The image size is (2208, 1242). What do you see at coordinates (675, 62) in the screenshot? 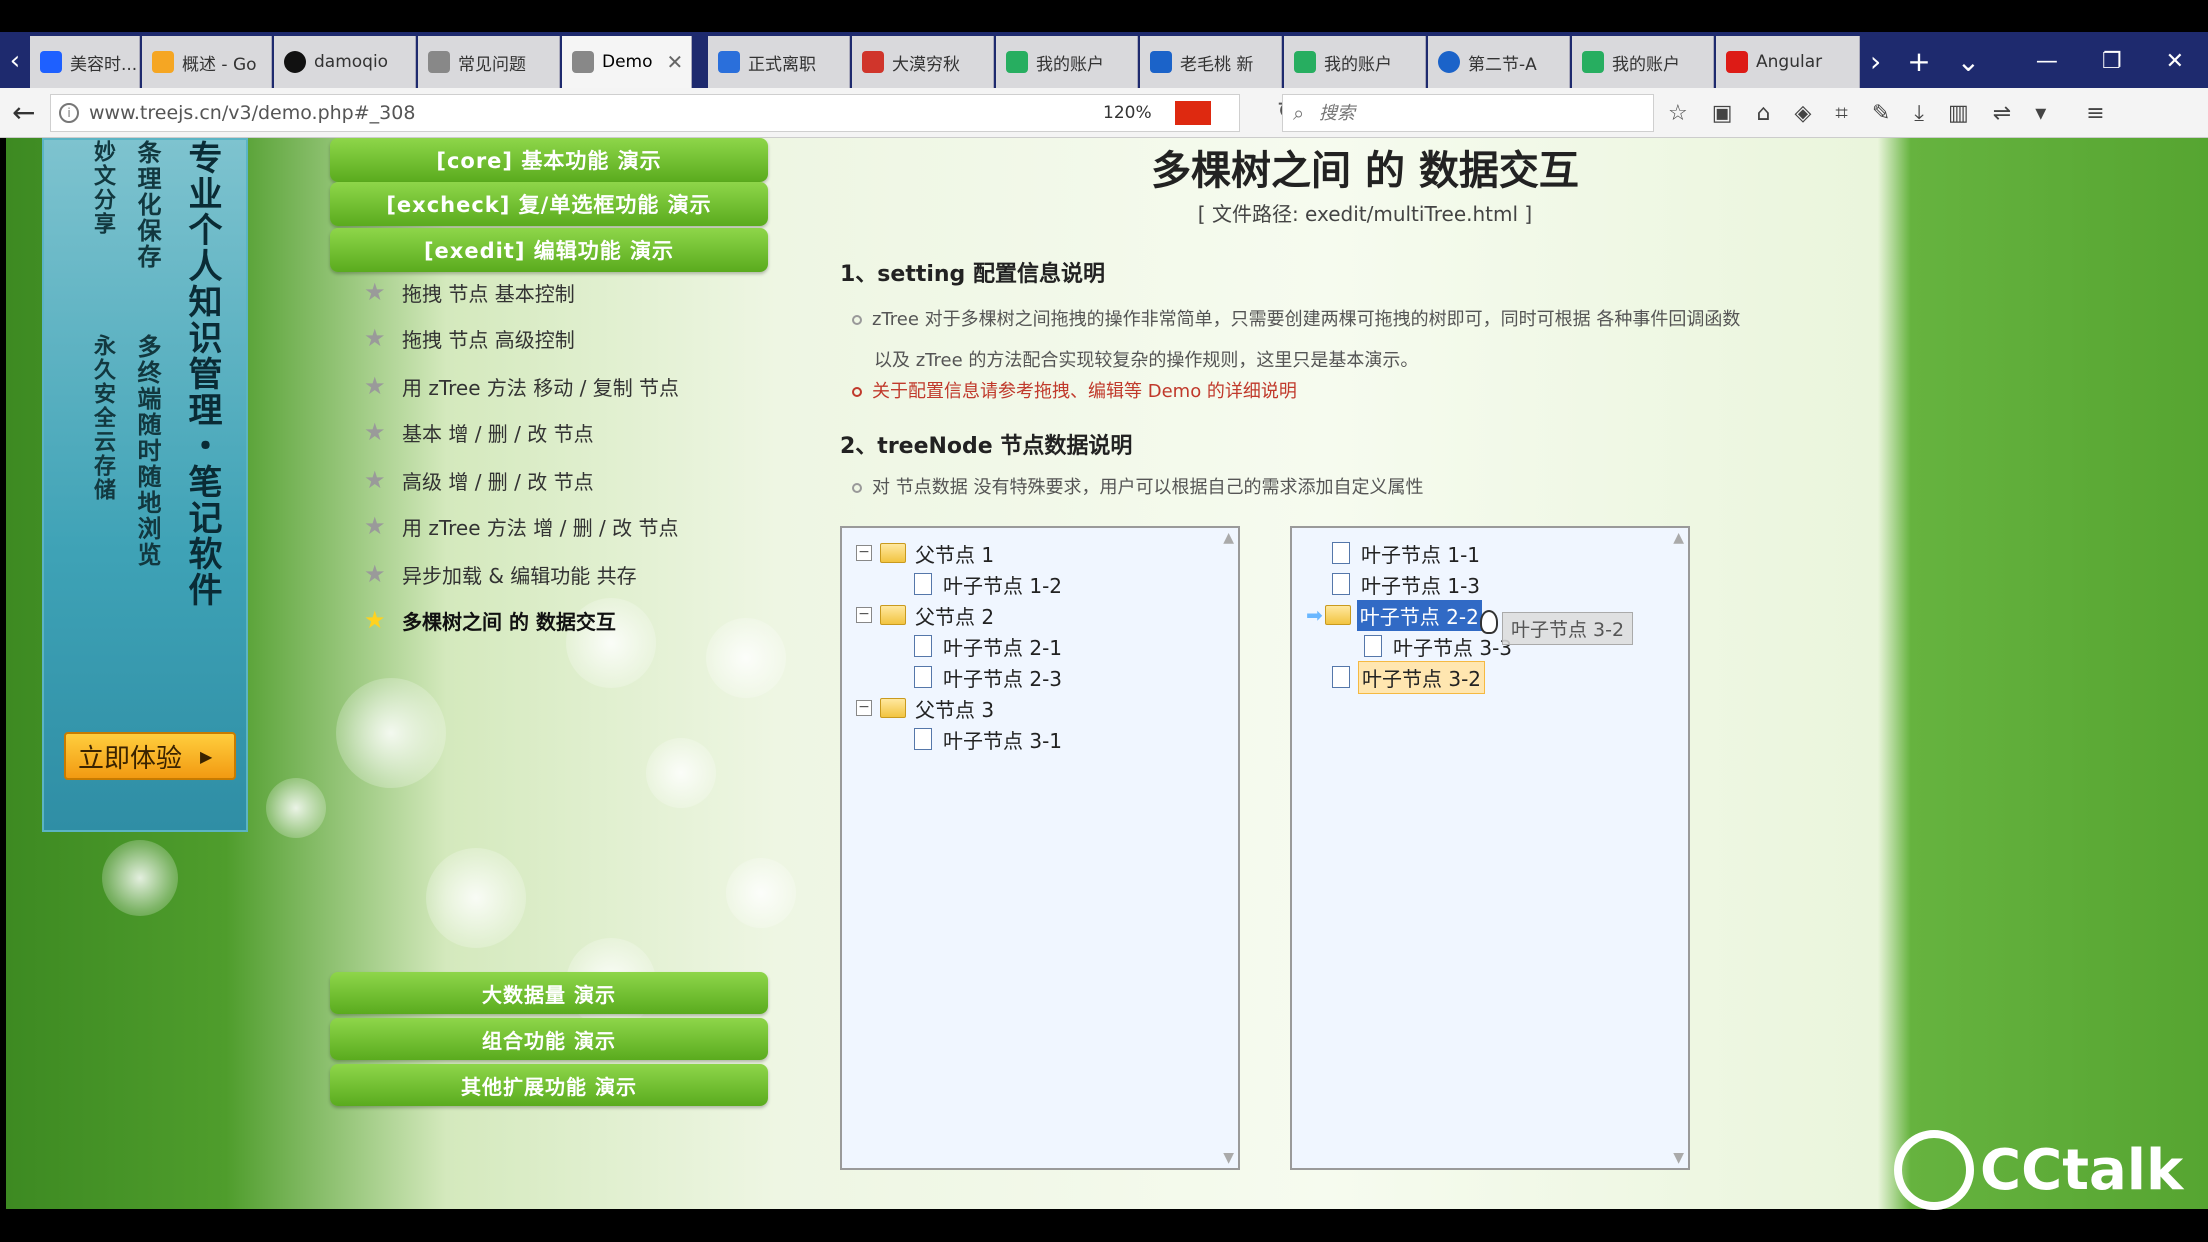
I see `tab-close-icon: ✕` at bounding box center [675, 62].